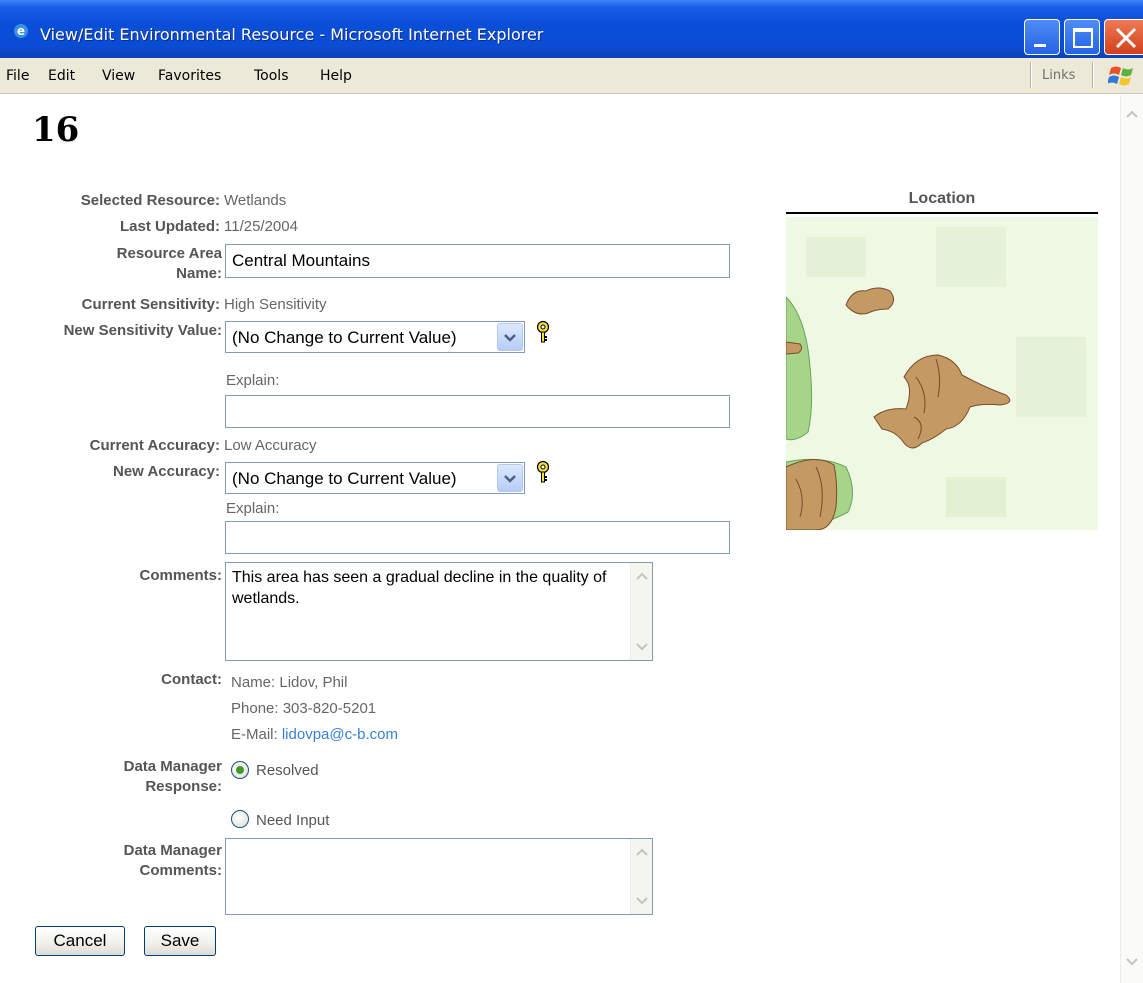 This screenshot has height=983, width=1143. I want to click on contact-phone: 303-820-5201, so click(329, 708).